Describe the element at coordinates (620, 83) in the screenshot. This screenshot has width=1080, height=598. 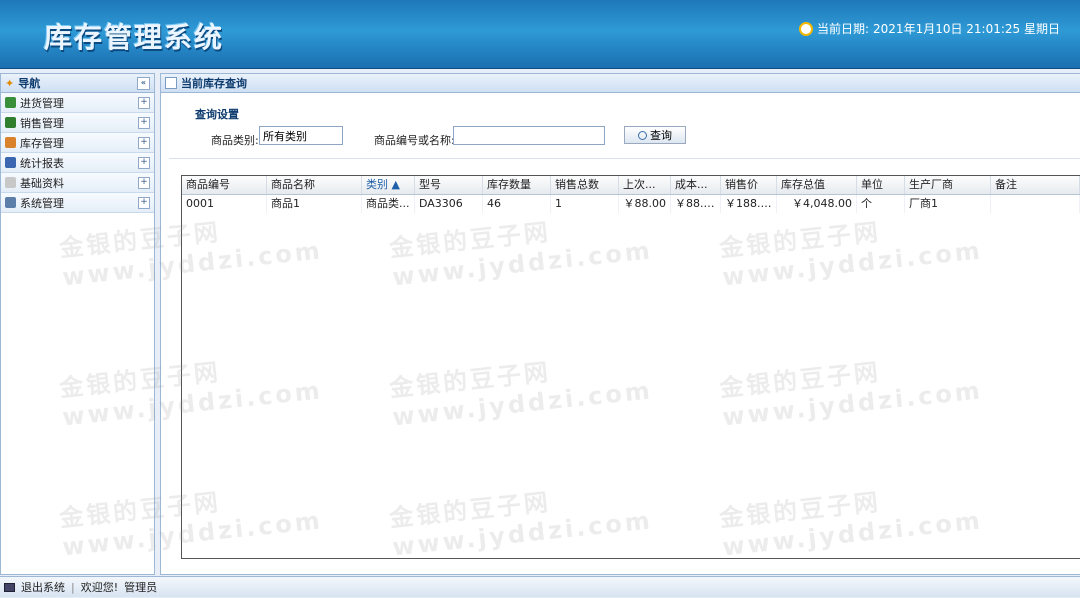
I see `panel-header: 当前库存查询` at that location.